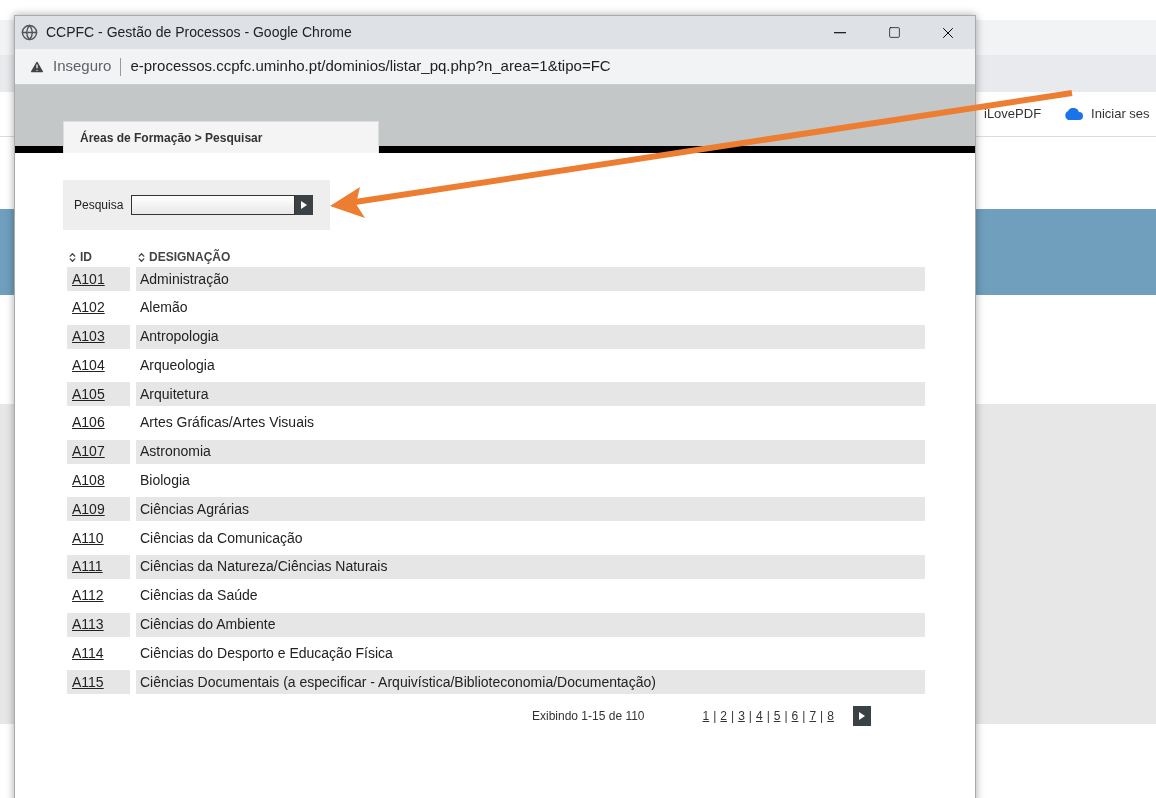  Describe the element at coordinates (99, 205) in the screenshot. I see `search-label: Pesquisa` at that location.